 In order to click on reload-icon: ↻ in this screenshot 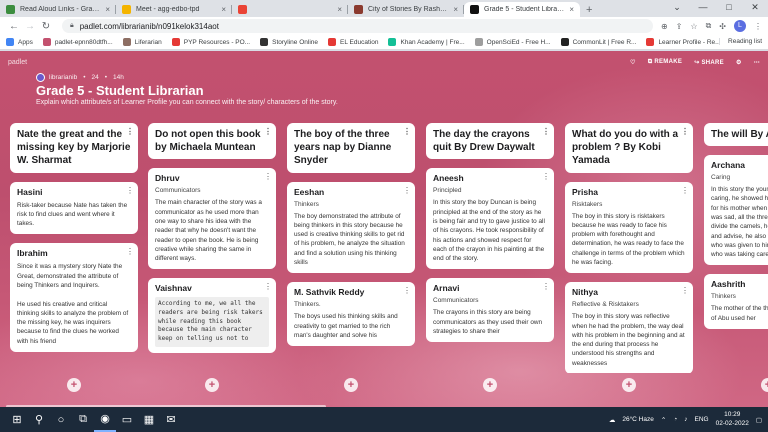, I will do `click(46, 26)`.